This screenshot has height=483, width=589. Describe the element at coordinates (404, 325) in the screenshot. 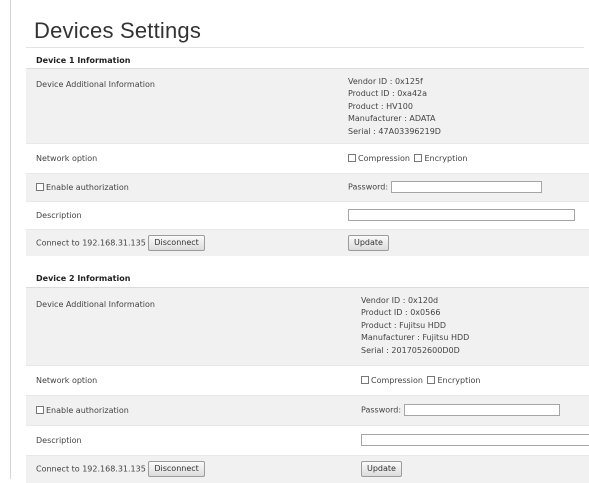

I see `product-name: Product : Fujitsu HDD` at that location.